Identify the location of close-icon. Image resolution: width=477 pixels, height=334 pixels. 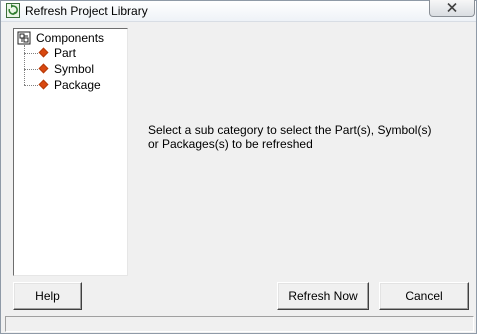
(452, 7).